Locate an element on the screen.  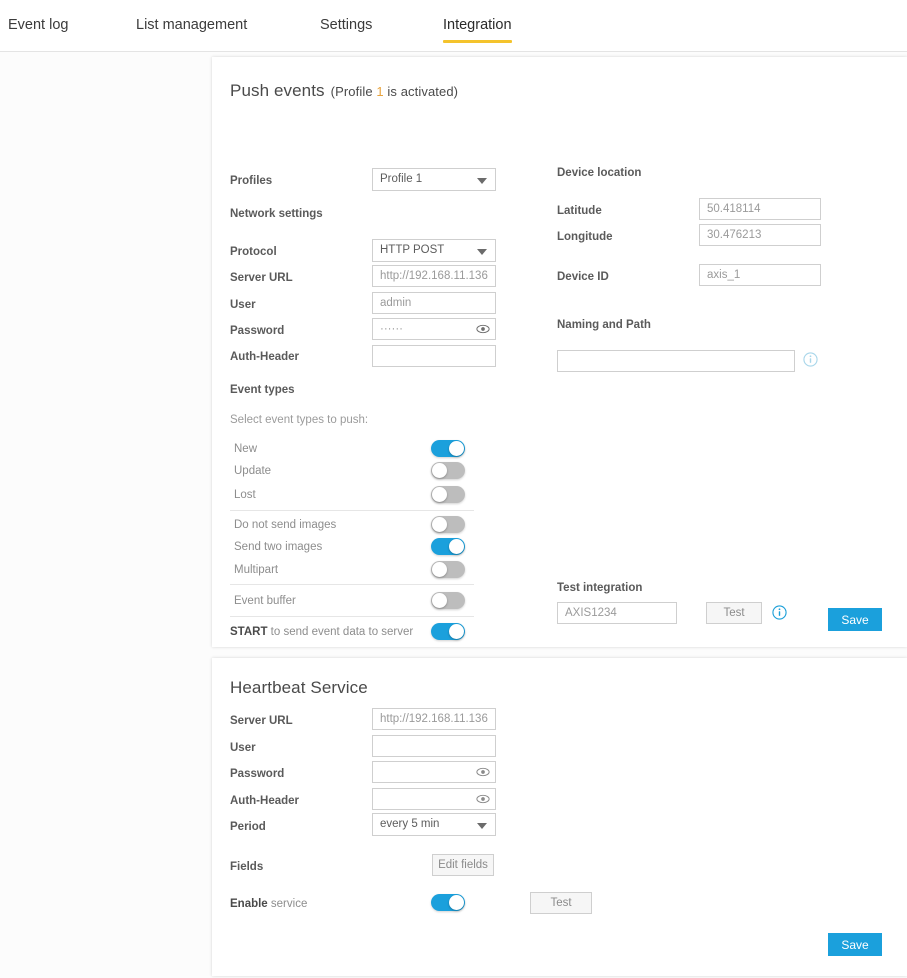
test-integration-button: Test is located at coordinates (734, 613).